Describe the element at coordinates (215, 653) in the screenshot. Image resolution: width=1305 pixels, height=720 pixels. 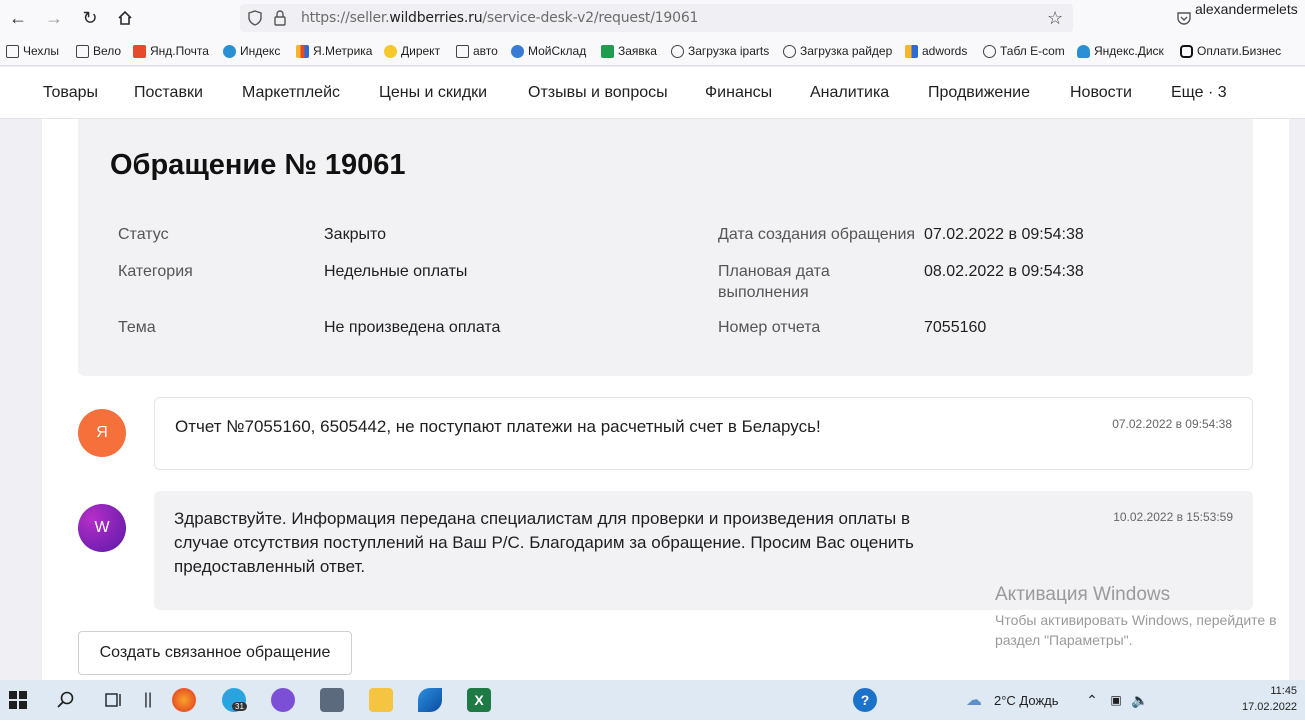
I see `create-related-request-button: Создать связанное обращение` at that location.